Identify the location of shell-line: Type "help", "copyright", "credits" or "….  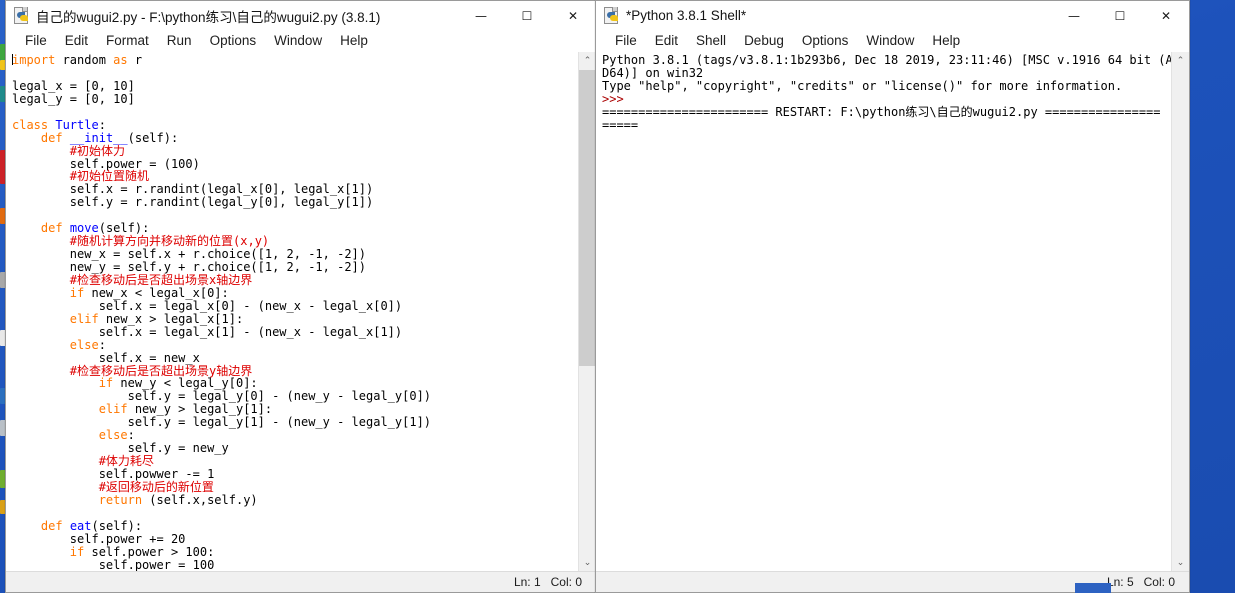
(862, 85).